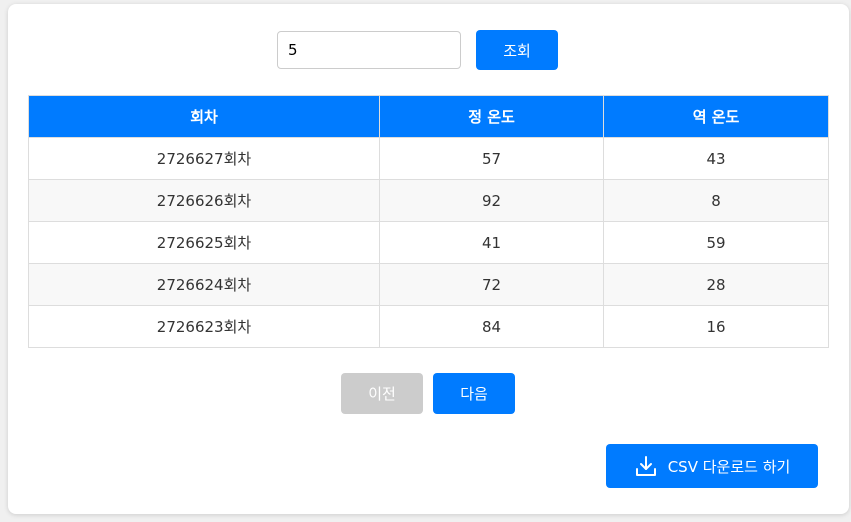 Image resolution: width=851 pixels, height=522 pixels. What do you see at coordinates (716, 326) in the screenshot?
I see `cell-reverse-temp: 16` at bounding box center [716, 326].